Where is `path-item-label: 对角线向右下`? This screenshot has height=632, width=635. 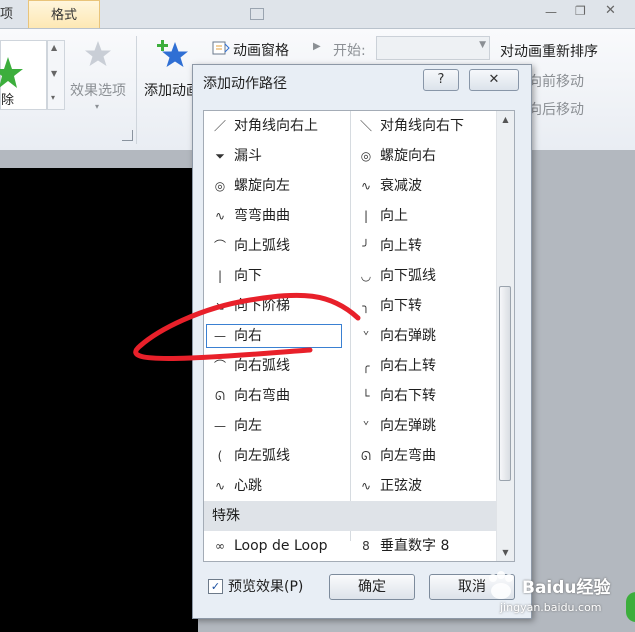
path-item-label: 对角线向右下 is located at coordinates (422, 126).